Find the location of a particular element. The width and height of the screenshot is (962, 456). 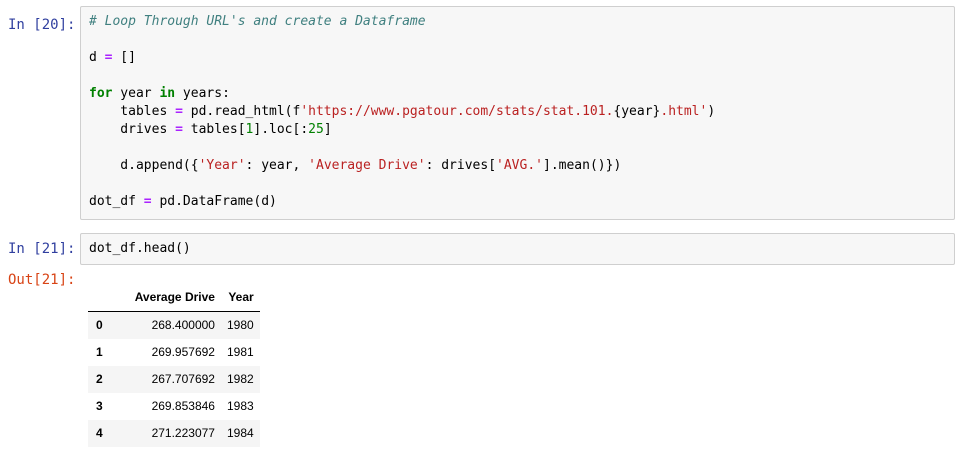

input-prompt-20: In [20]: is located at coordinates (42, 25).